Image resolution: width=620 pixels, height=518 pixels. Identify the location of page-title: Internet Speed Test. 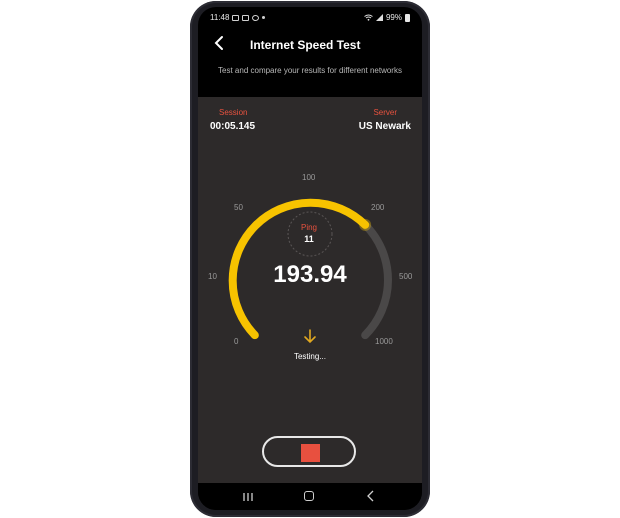
(305, 45).